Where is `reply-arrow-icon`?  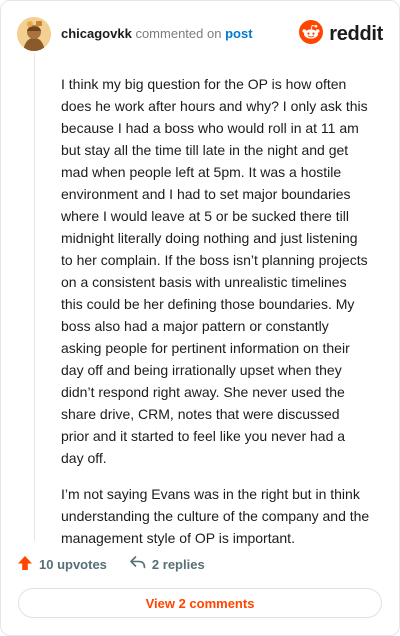 reply-arrow-icon is located at coordinates (137, 564).